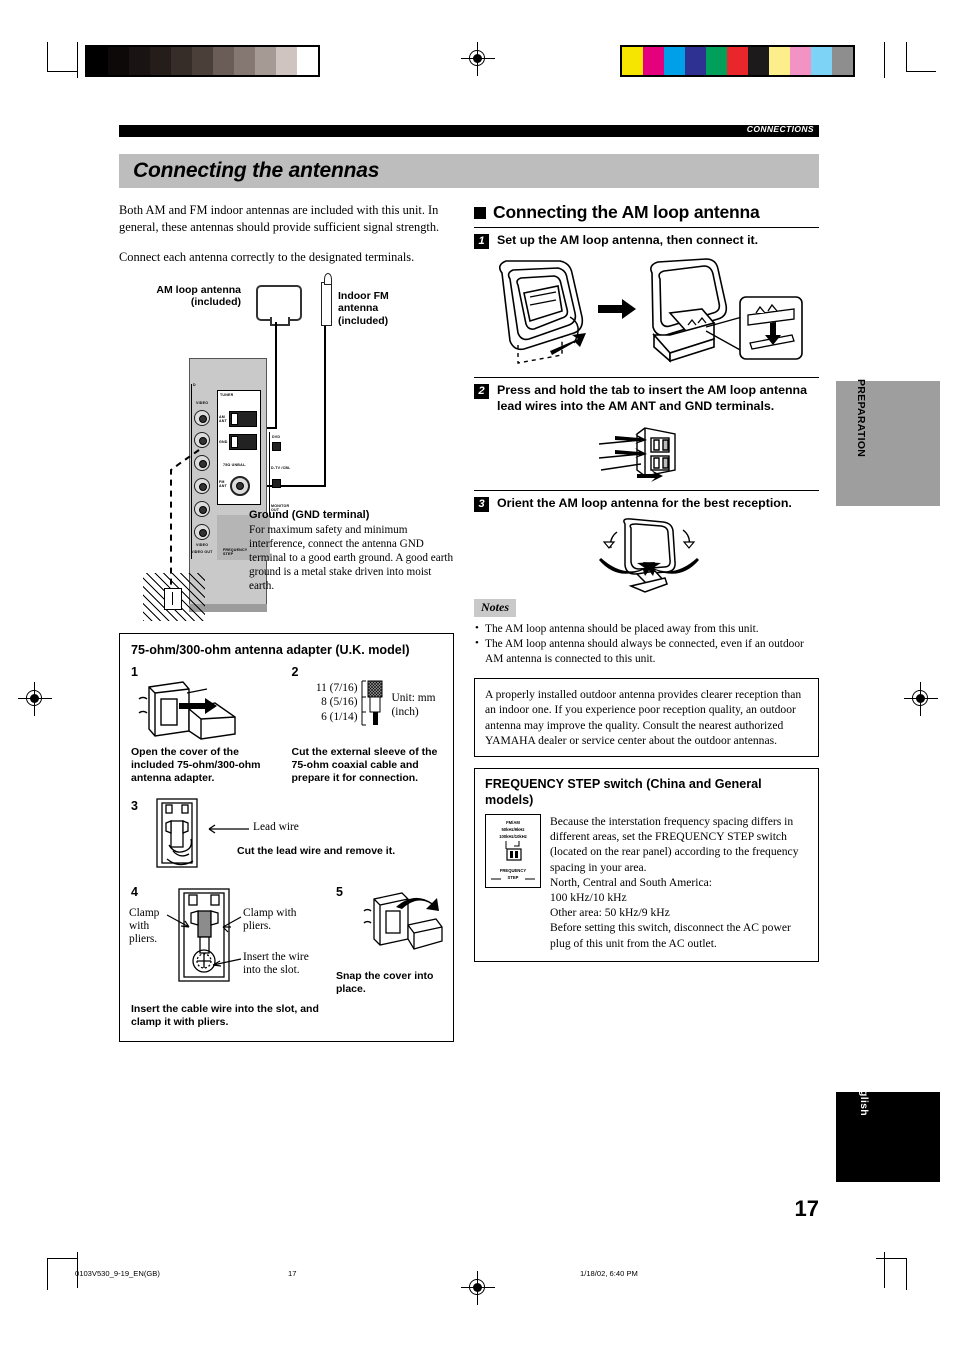 This screenshot has height=1351, width=954. I want to click on notes-label: Notes, so click(495, 608).